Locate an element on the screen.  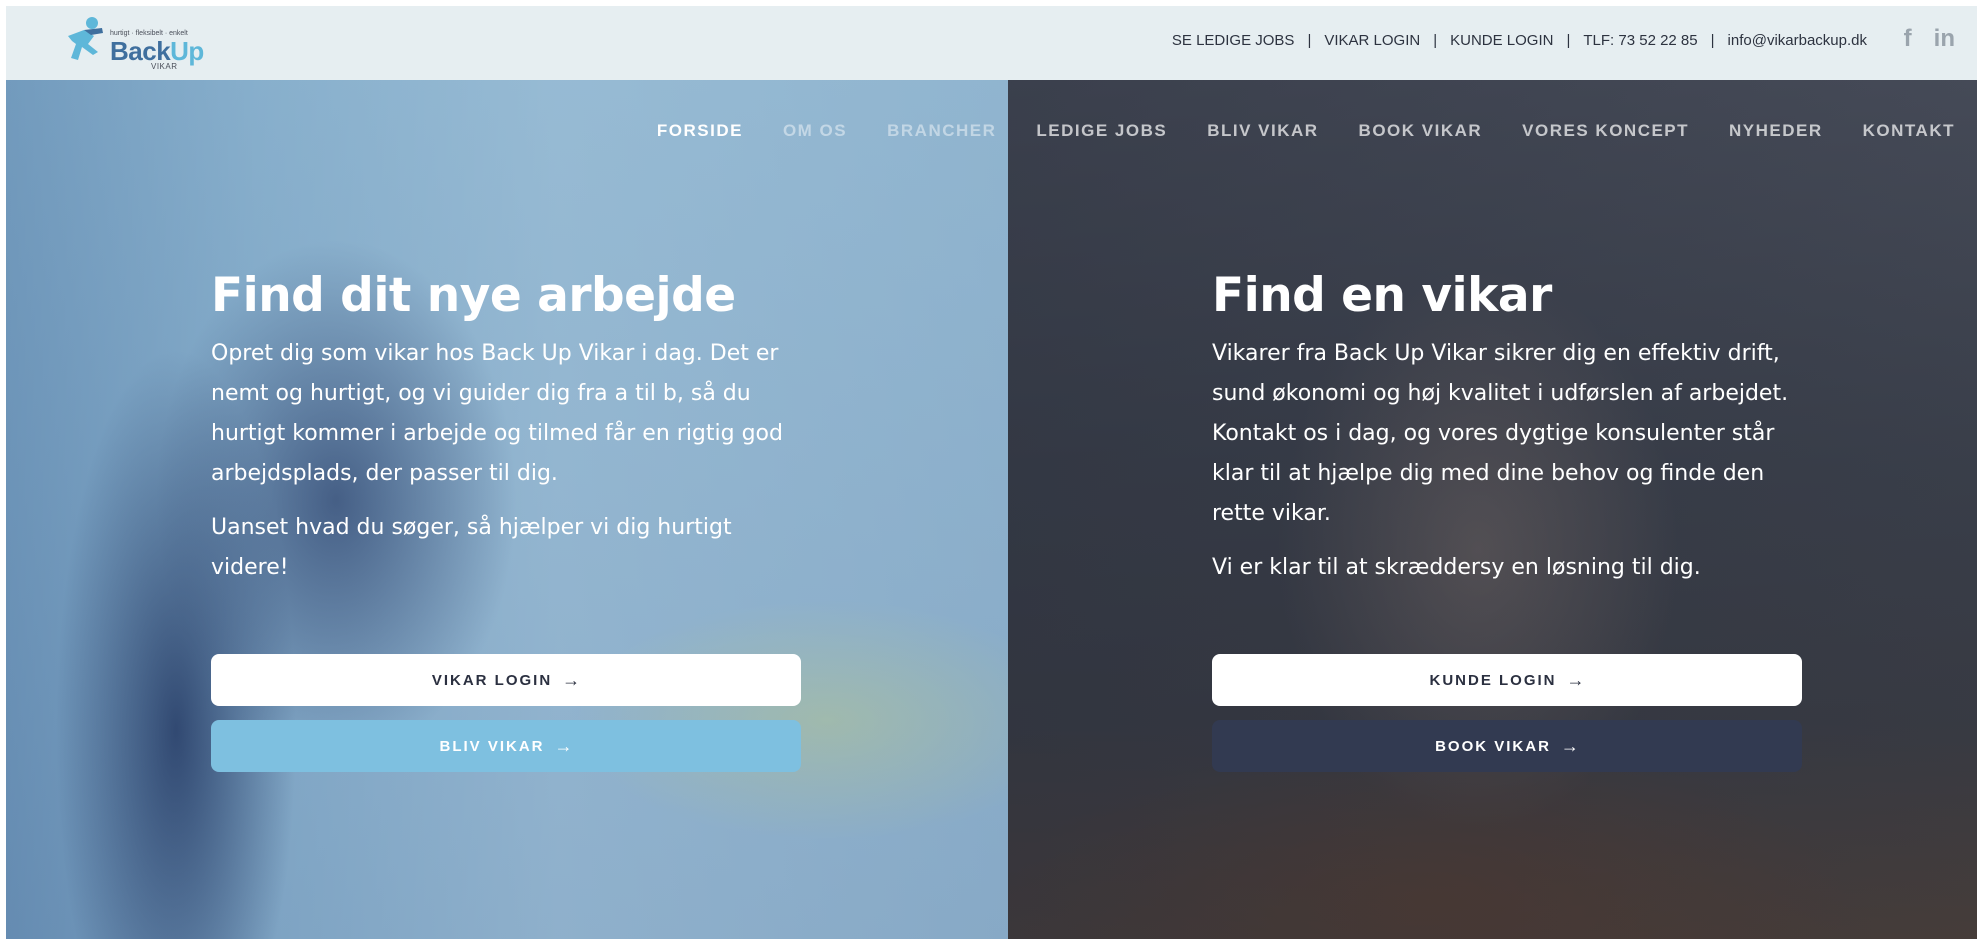
bliv-vikar-button: BLIV VIKAR → is located at coordinates (506, 746).